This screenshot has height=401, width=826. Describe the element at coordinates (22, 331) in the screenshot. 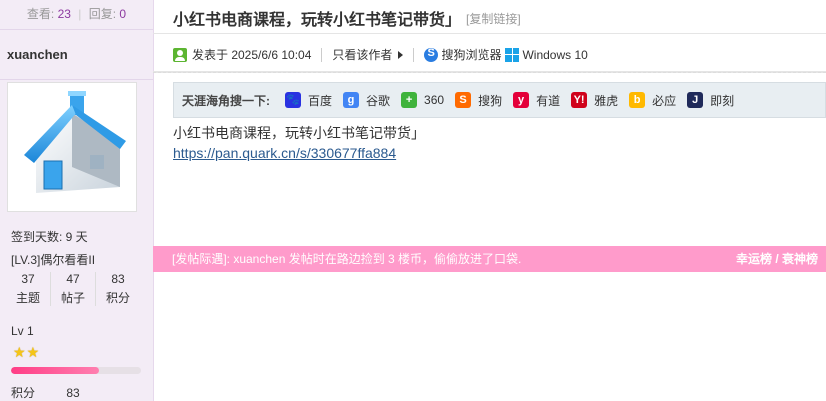

I see `user-lv: Lv 1` at that location.